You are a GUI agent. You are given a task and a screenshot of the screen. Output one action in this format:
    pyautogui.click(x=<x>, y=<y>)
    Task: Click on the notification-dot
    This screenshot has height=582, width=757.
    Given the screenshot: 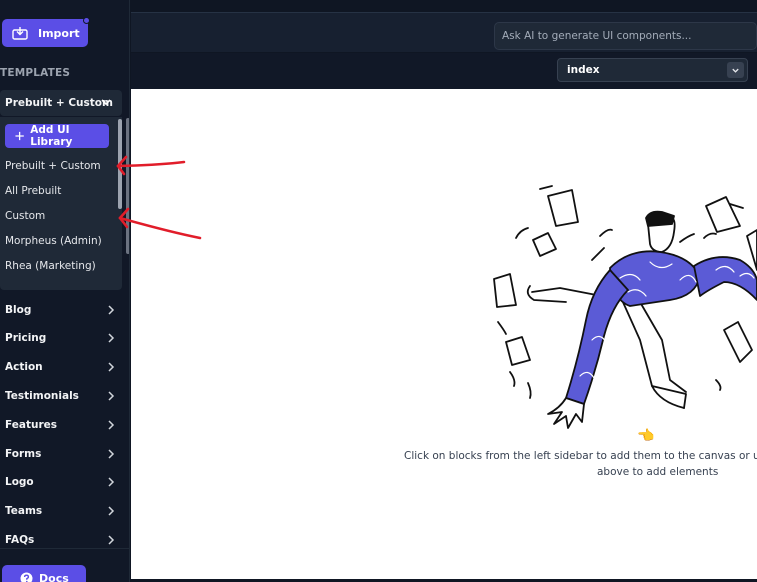 What is the action you would take?
    pyautogui.click(x=86, y=20)
    